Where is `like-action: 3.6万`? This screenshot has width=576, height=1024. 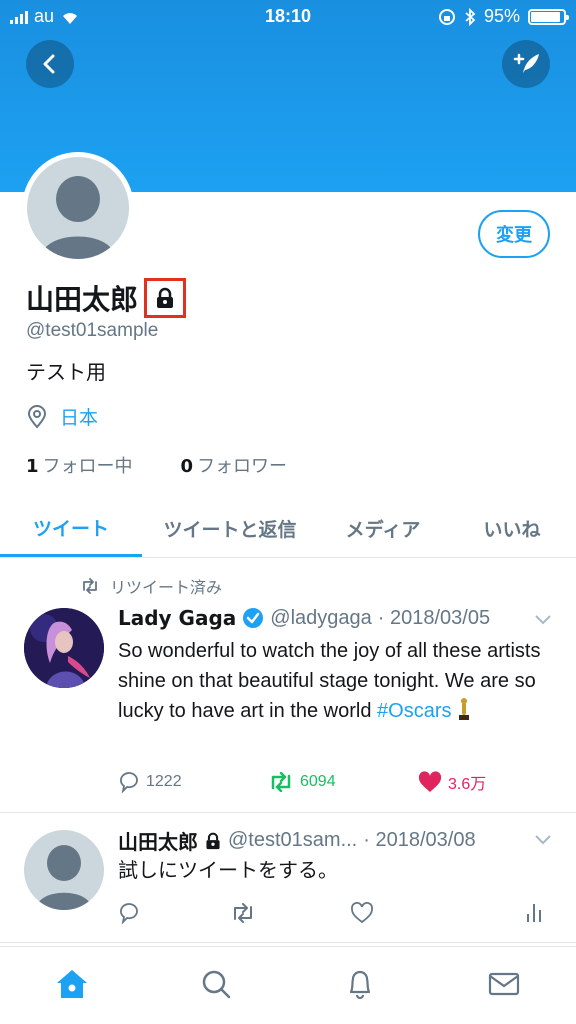 like-action: 3.6万 is located at coordinates (452, 782).